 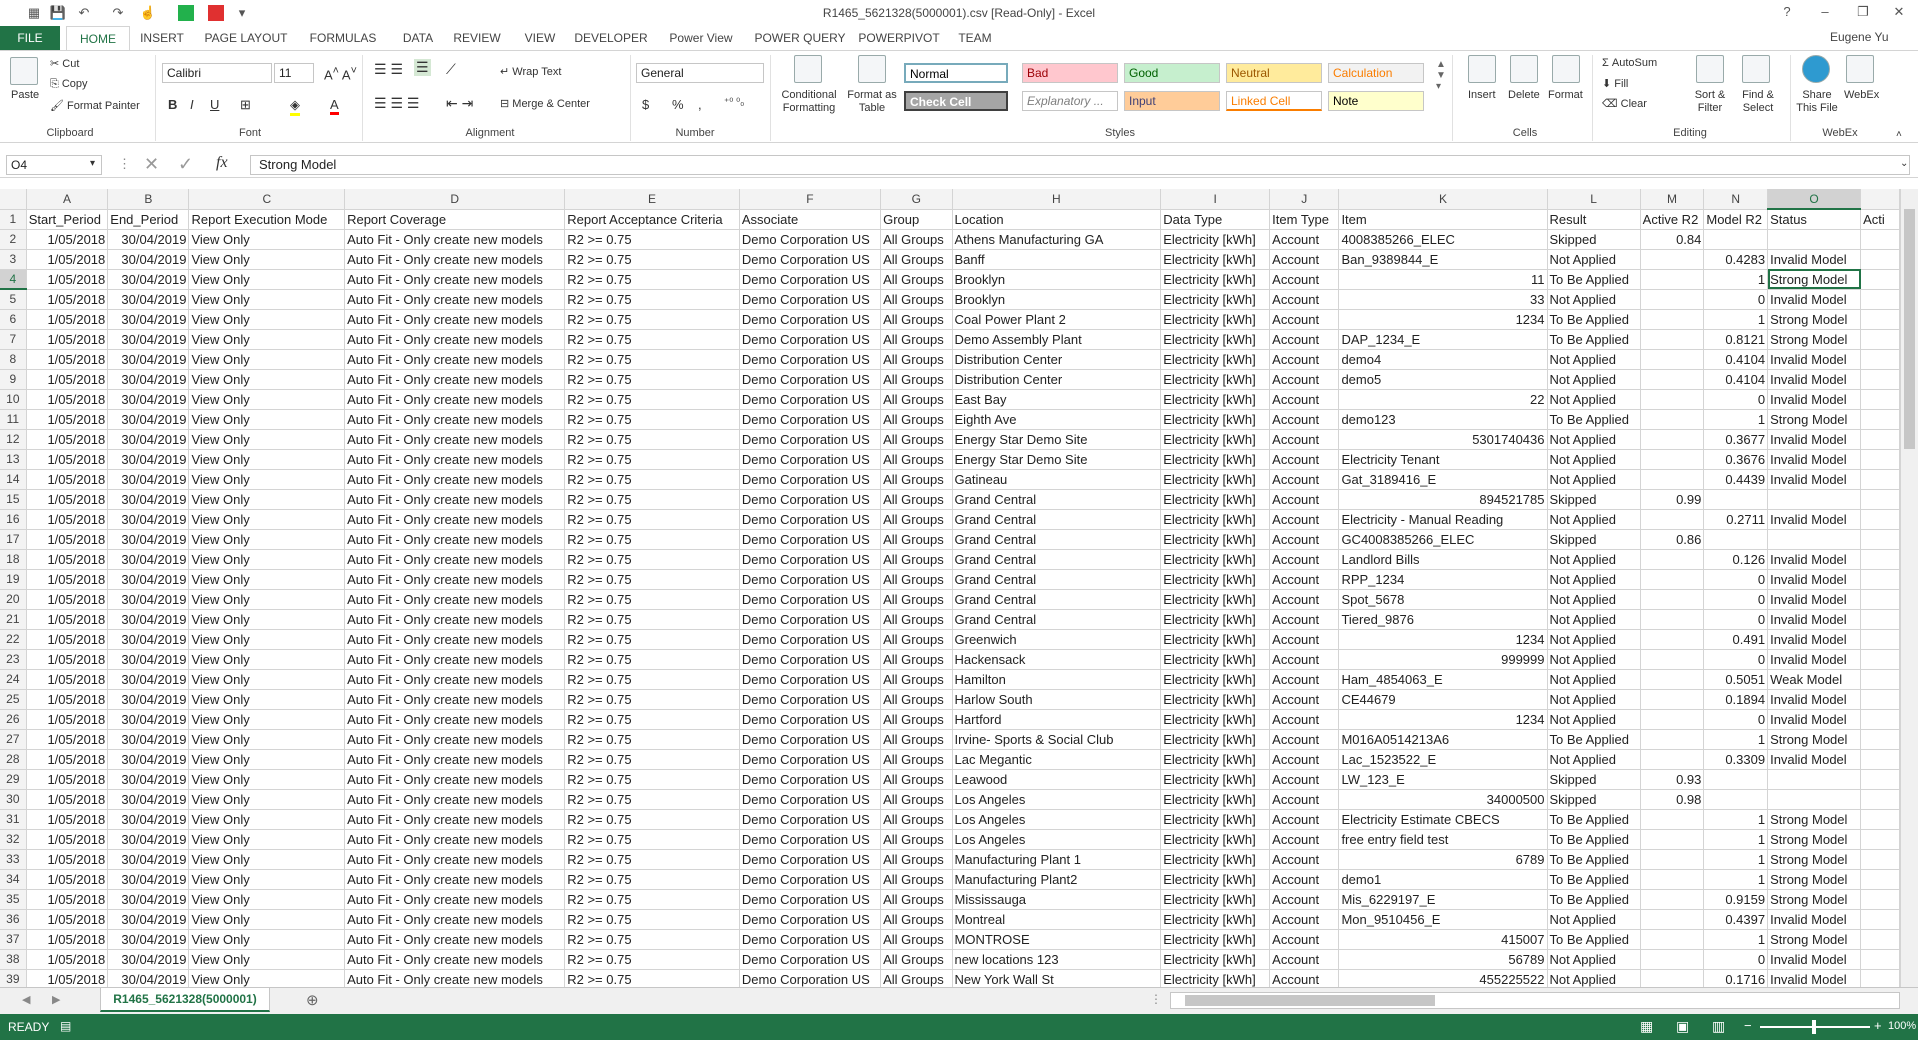 I want to click on row-header: 22, so click(x=13, y=639).